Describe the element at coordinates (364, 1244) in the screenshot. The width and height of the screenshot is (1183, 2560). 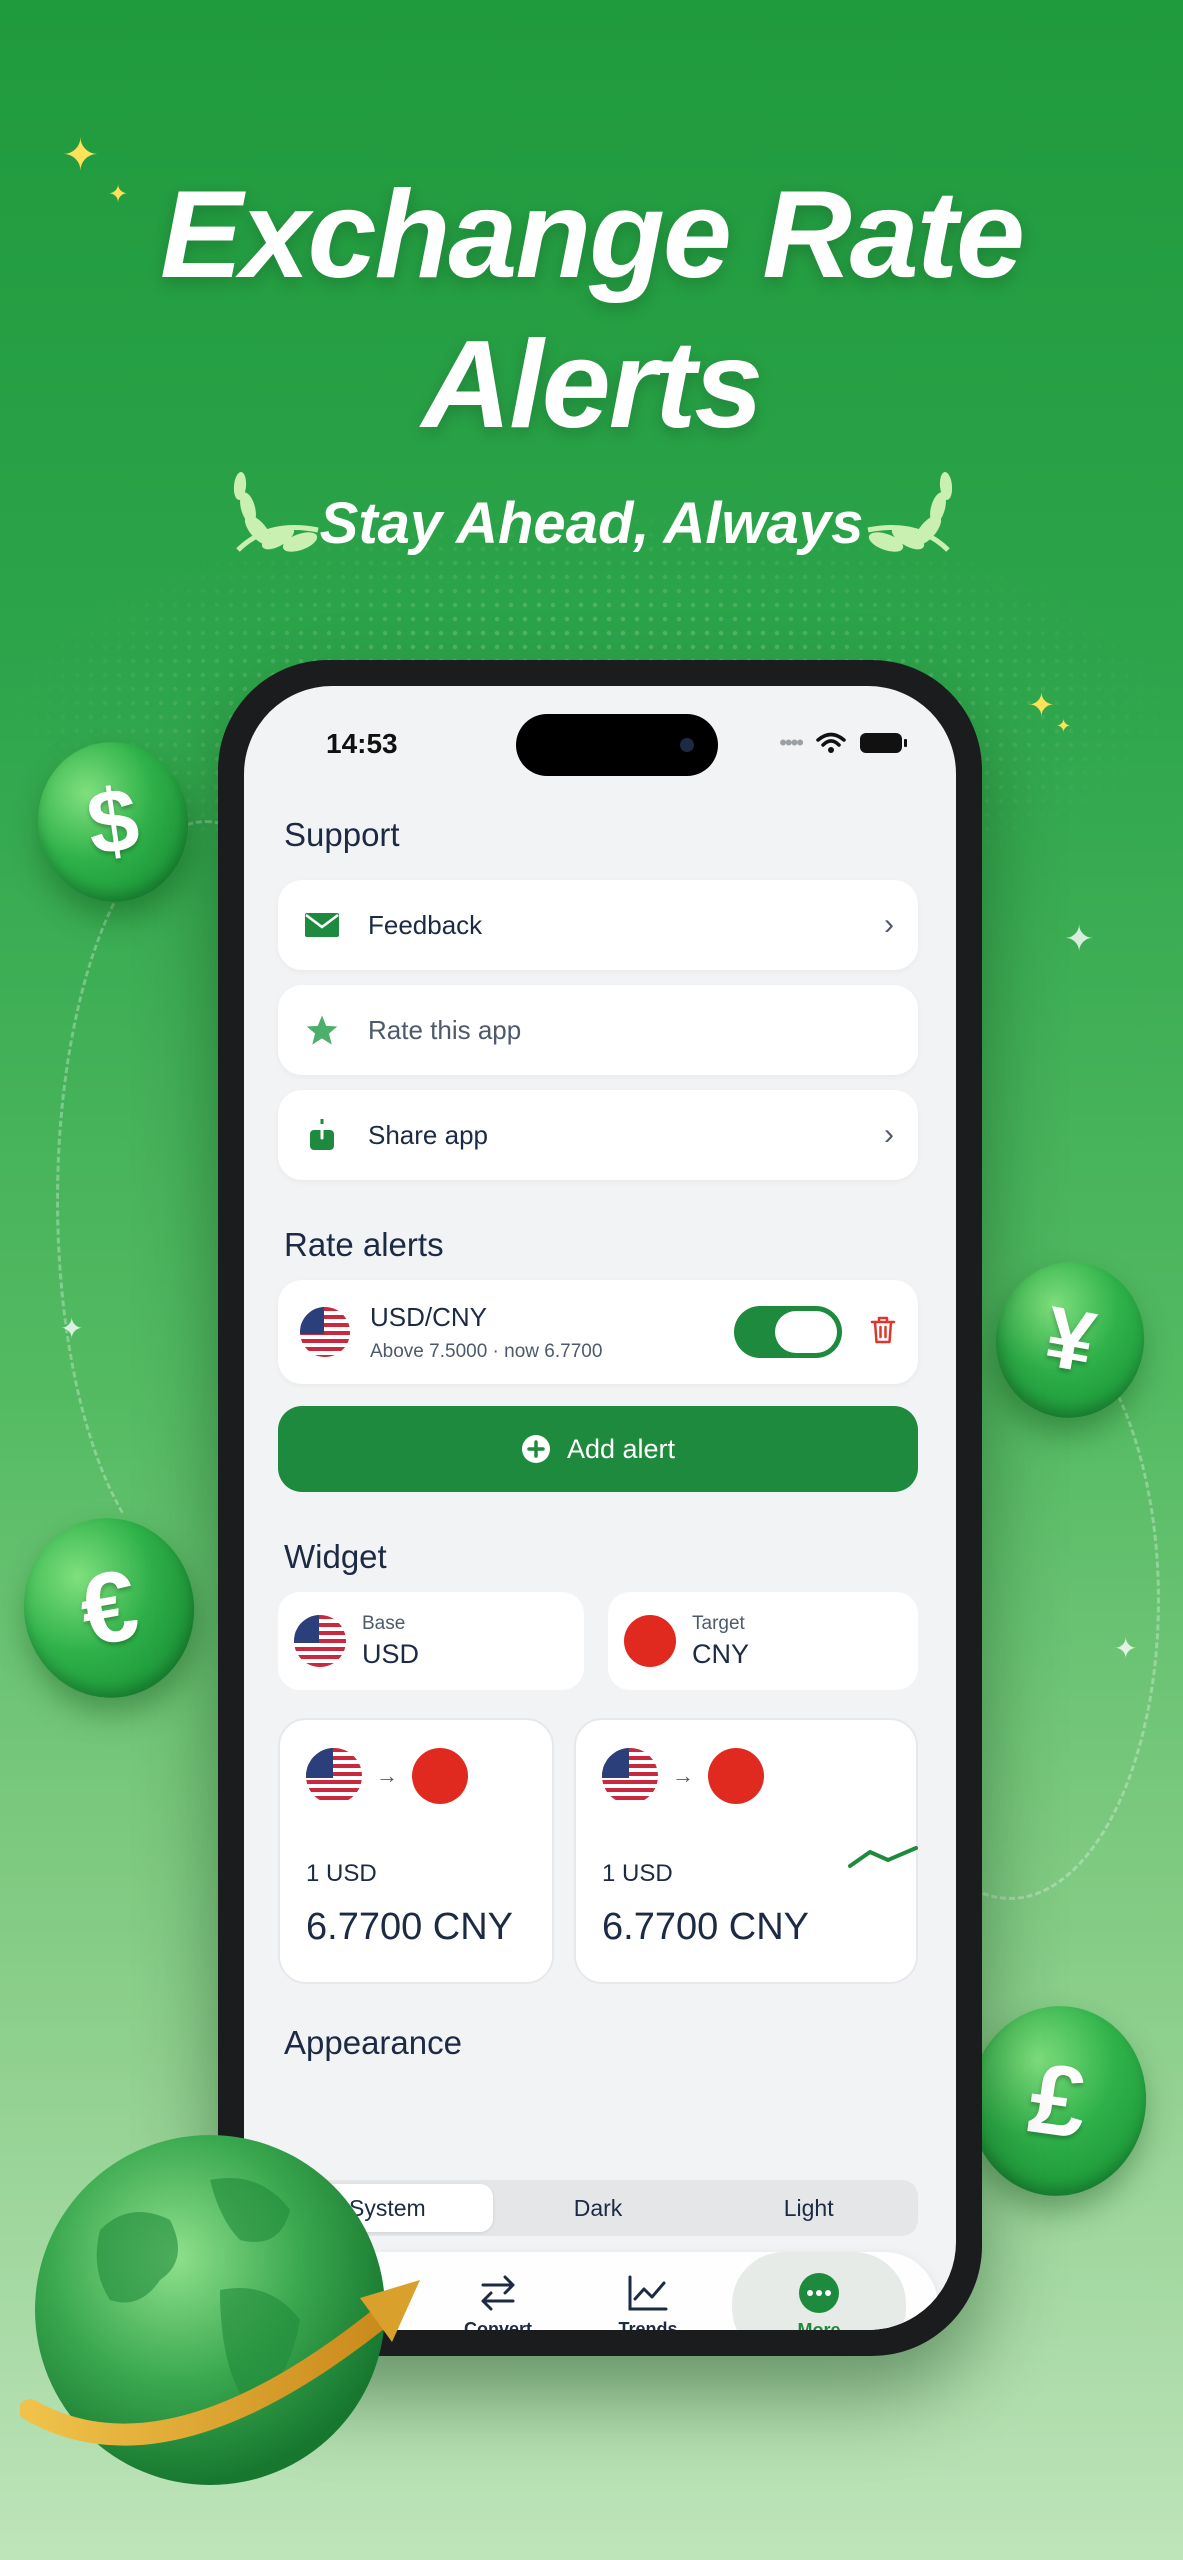
I see `section-title-rate-alerts: Rate alerts` at that location.